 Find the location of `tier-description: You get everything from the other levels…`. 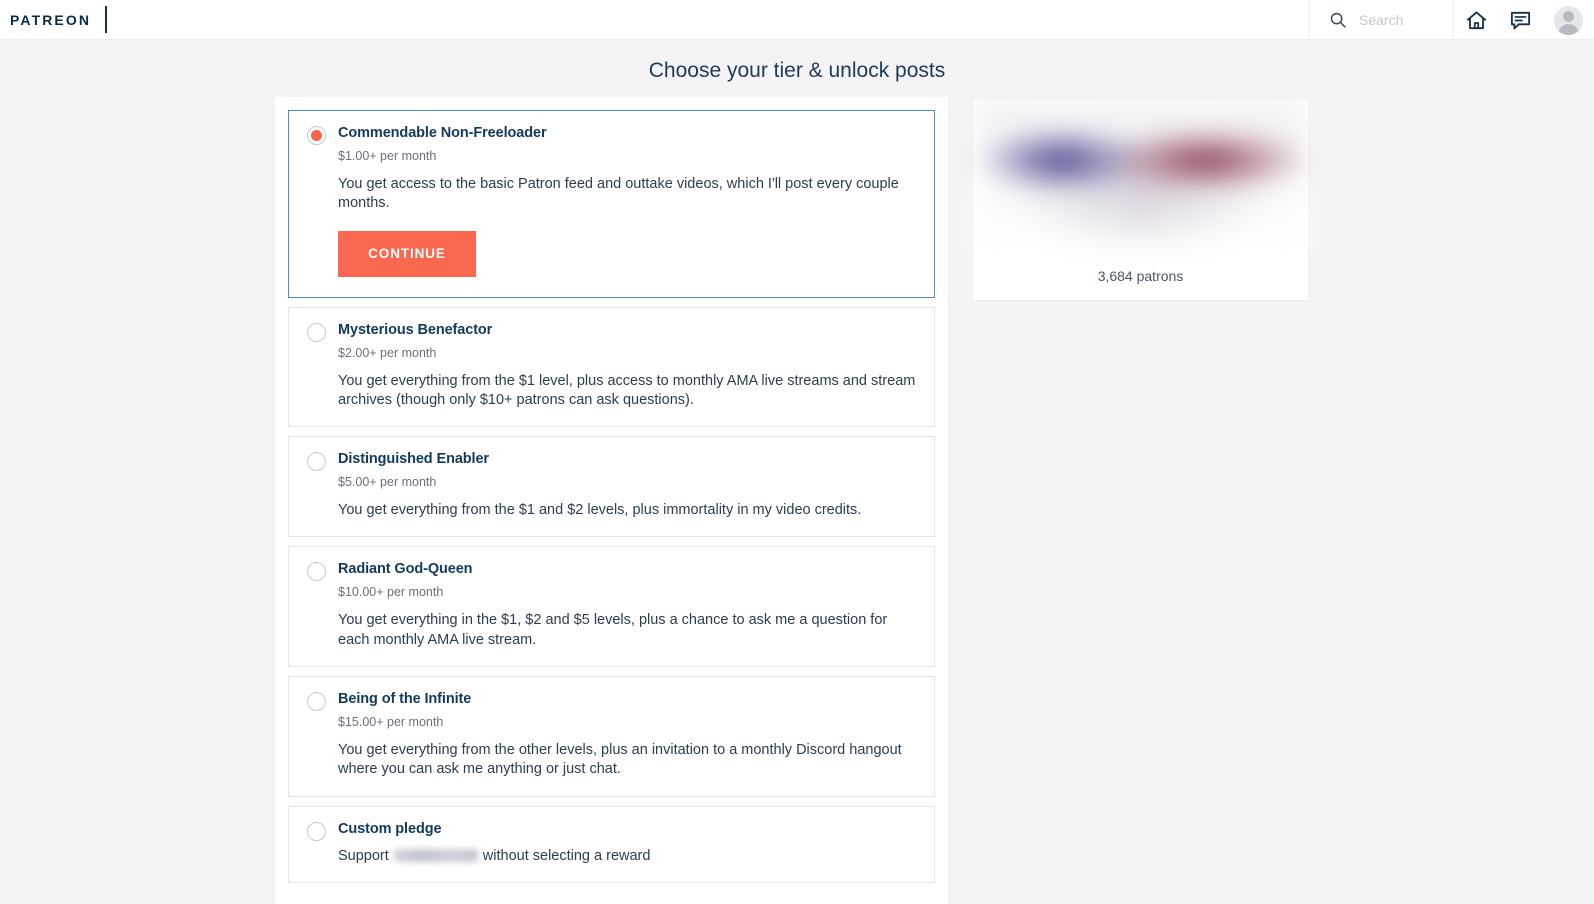

tier-description: You get everything from the other levels… is located at coordinates (620, 759).